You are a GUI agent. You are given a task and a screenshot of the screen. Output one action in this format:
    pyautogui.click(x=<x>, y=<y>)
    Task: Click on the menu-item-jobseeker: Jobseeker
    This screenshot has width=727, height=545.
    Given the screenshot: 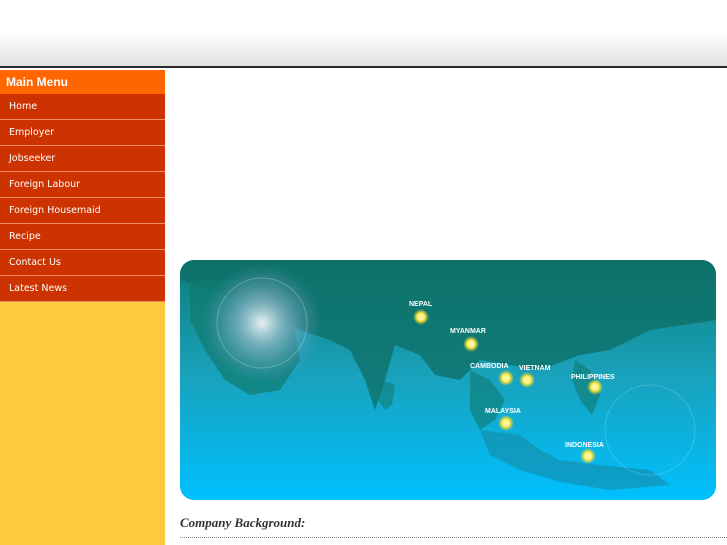 What is the action you would take?
    pyautogui.click(x=82, y=159)
    